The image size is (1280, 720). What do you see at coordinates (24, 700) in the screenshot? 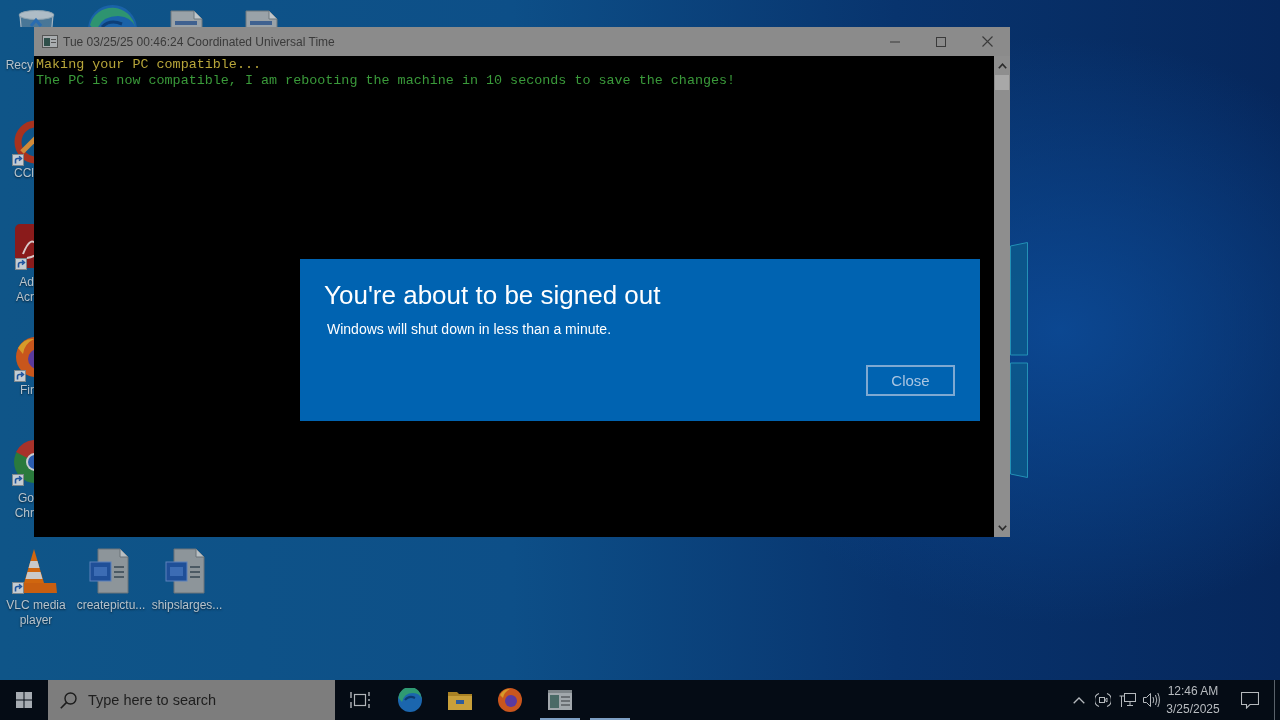
I see `start-icon` at bounding box center [24, 700].